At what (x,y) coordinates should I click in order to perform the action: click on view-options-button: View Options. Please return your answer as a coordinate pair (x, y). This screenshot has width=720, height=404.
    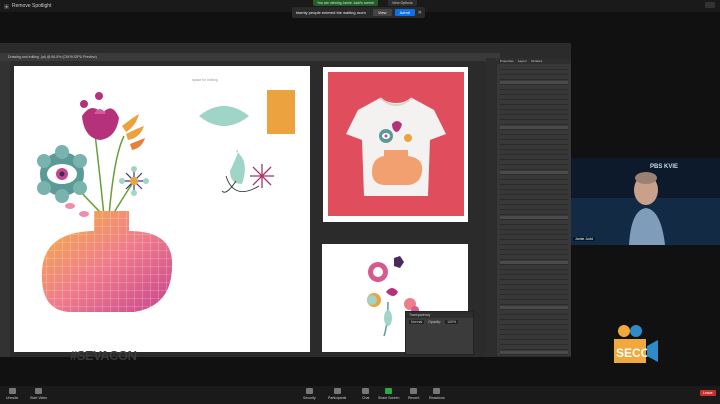
    Looking at the image, I should click on (402, 3).